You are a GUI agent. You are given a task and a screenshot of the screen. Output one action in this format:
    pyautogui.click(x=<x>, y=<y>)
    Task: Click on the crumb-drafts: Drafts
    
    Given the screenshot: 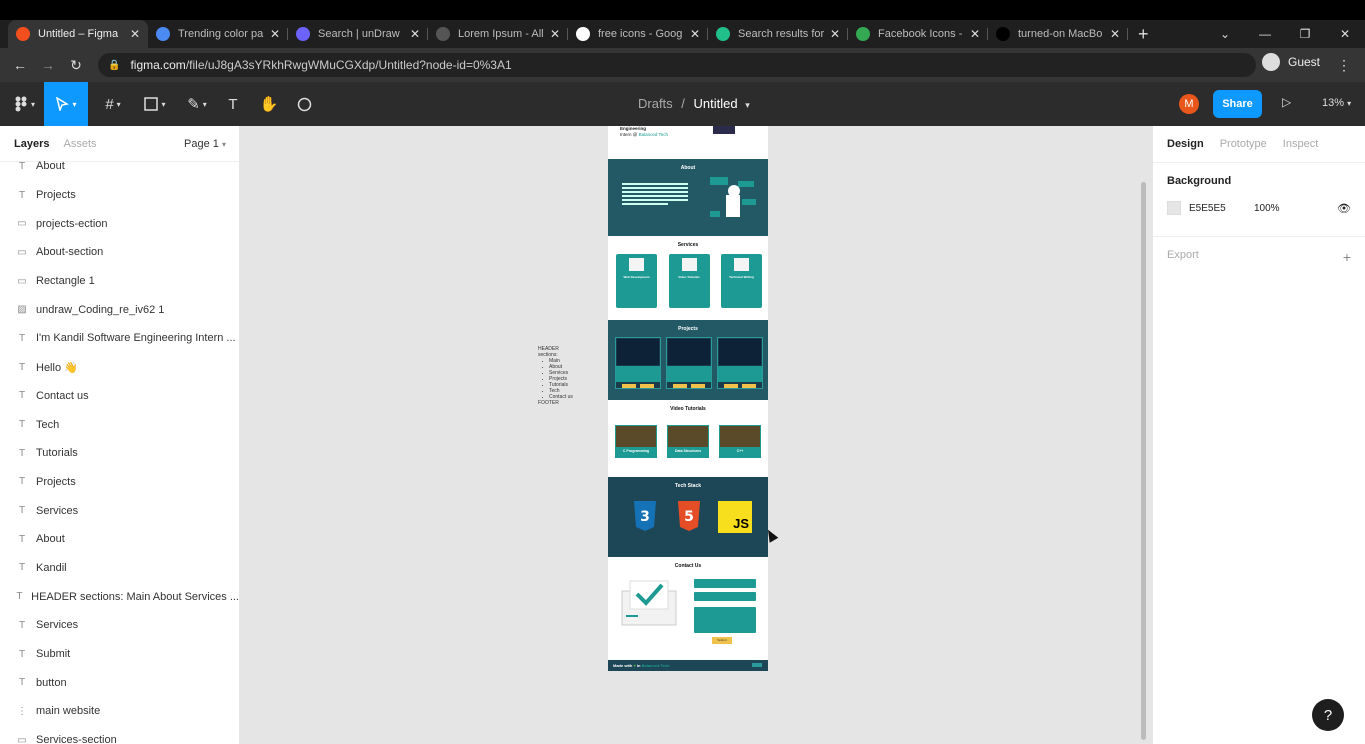 What is the action you would take?
    pyautogui.click(x=655, y=103)
    